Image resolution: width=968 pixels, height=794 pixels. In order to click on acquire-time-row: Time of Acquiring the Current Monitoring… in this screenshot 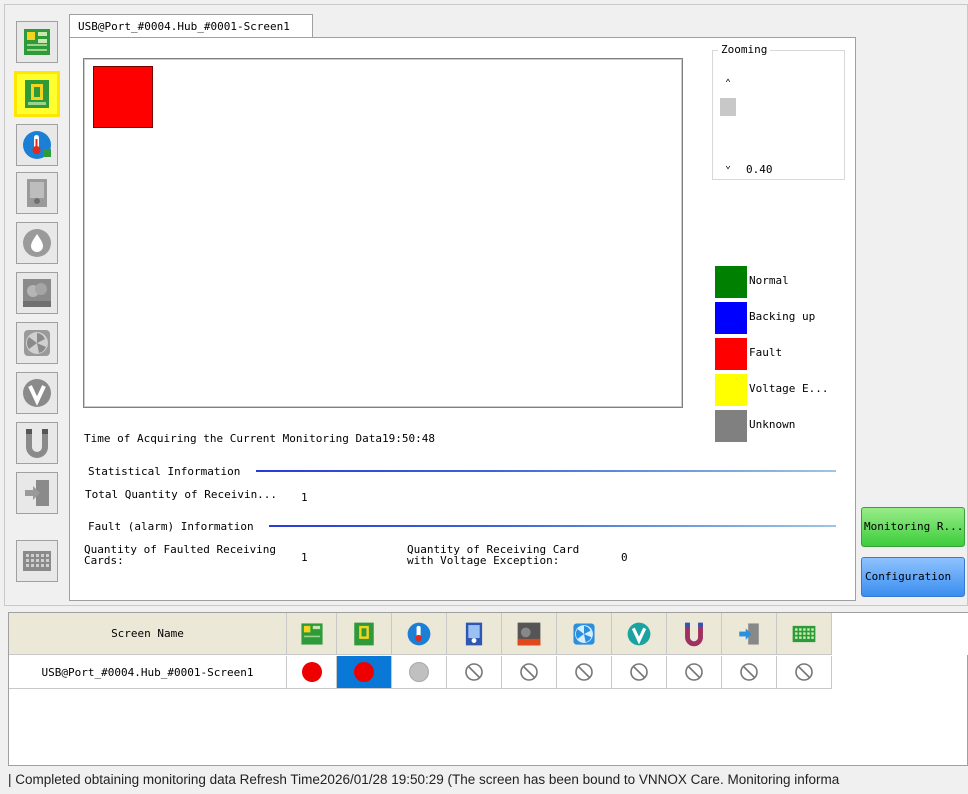, I will do `click(259, 438)`.